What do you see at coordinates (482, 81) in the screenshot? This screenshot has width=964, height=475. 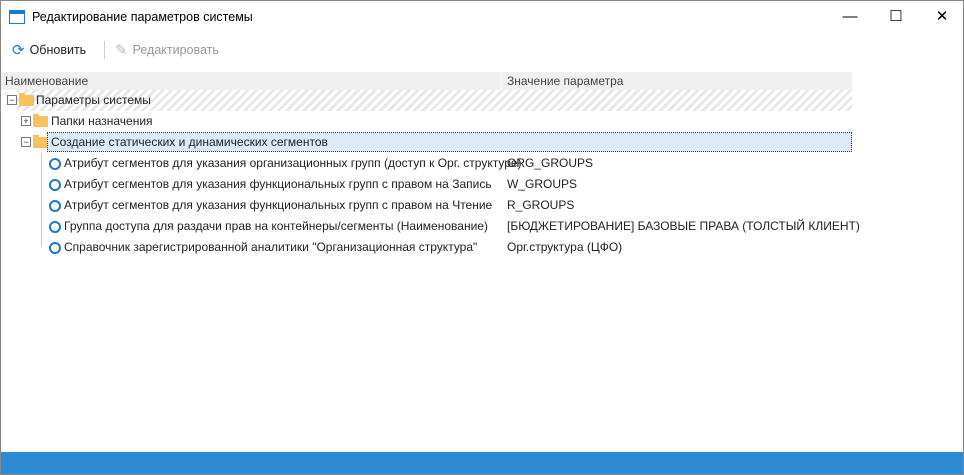 I see `column-header: Наименование Значение параметра` at bounding box center [482, 81].